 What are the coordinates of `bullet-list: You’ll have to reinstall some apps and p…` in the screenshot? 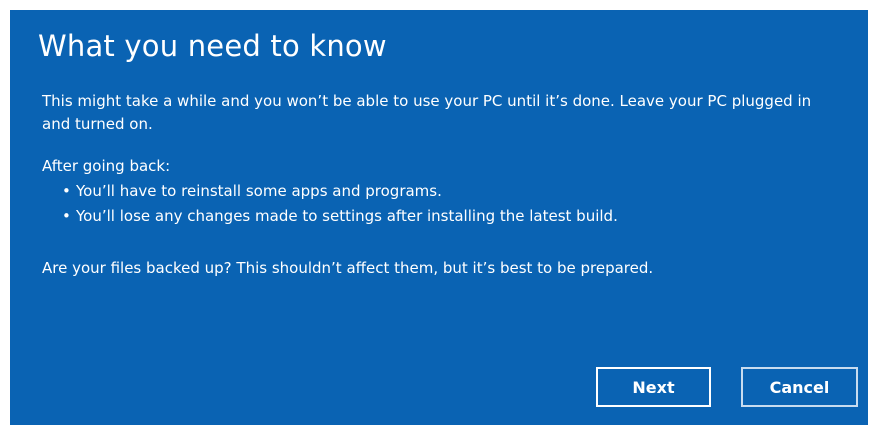 It's located at (340, 204).